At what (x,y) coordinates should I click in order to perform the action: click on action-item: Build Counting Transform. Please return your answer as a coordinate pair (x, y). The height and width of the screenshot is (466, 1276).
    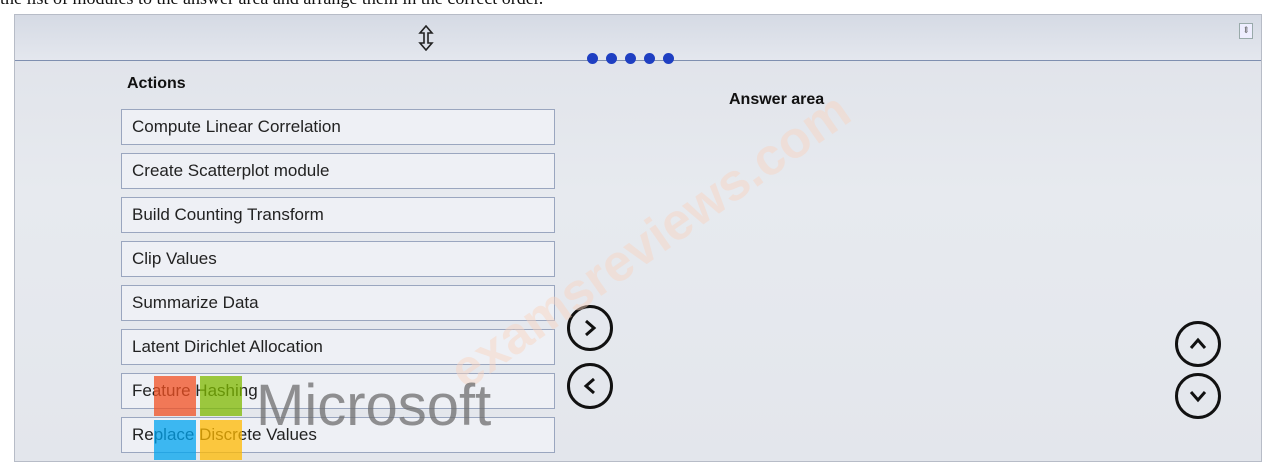
    Looking at the image, I should click on (338, 215).